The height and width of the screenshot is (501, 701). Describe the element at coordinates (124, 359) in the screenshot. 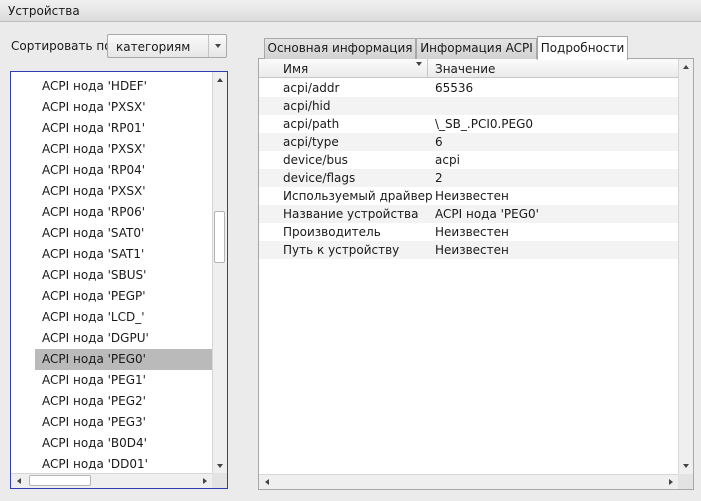

I see `device-tree-item: ACPI нода 'PEG0'` at that location.